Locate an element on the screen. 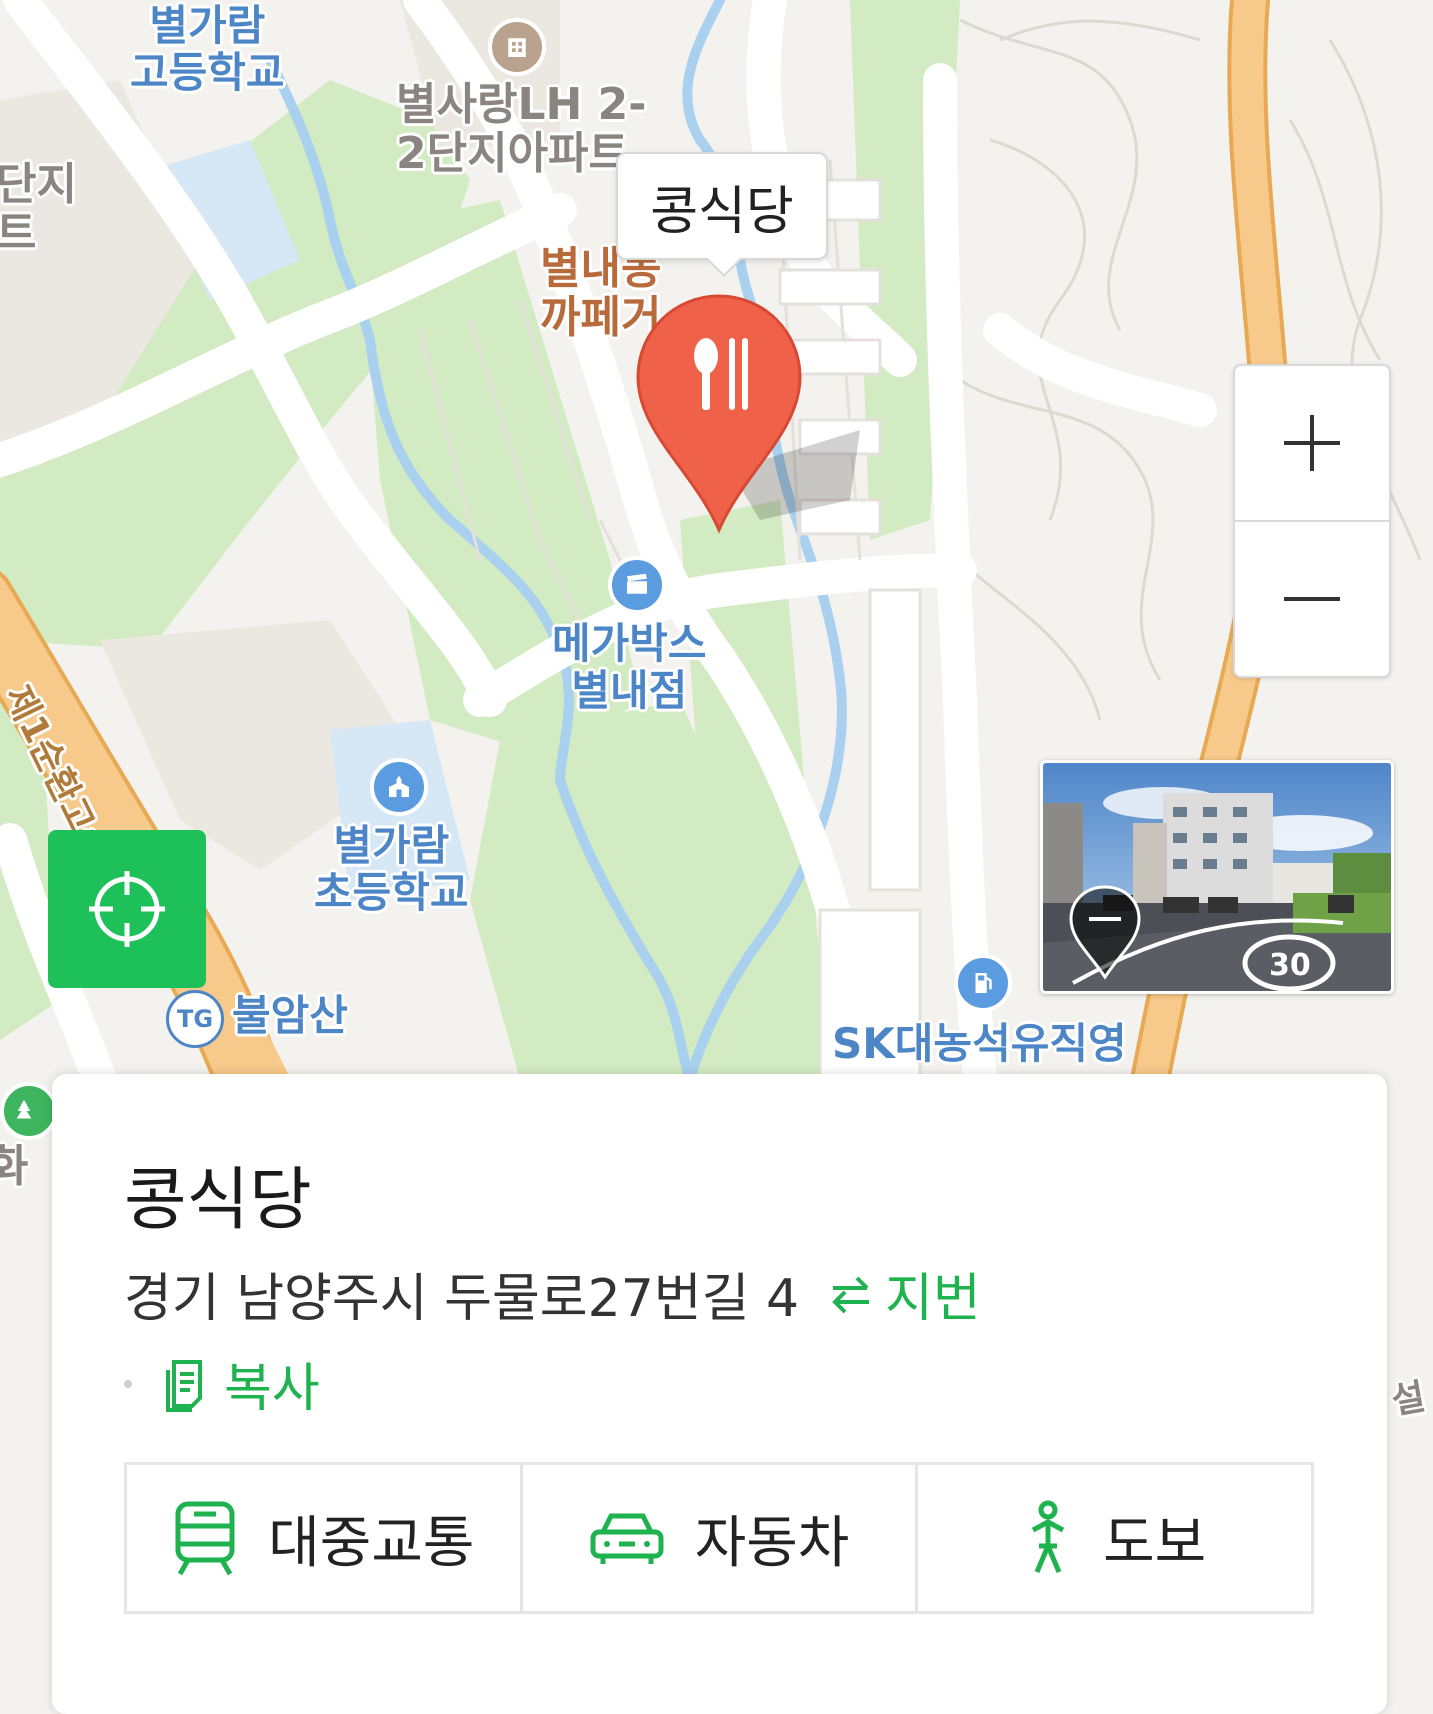 This screenshot has width=1433, height=1714. plus-icon is located at coordinates (1312, 443).